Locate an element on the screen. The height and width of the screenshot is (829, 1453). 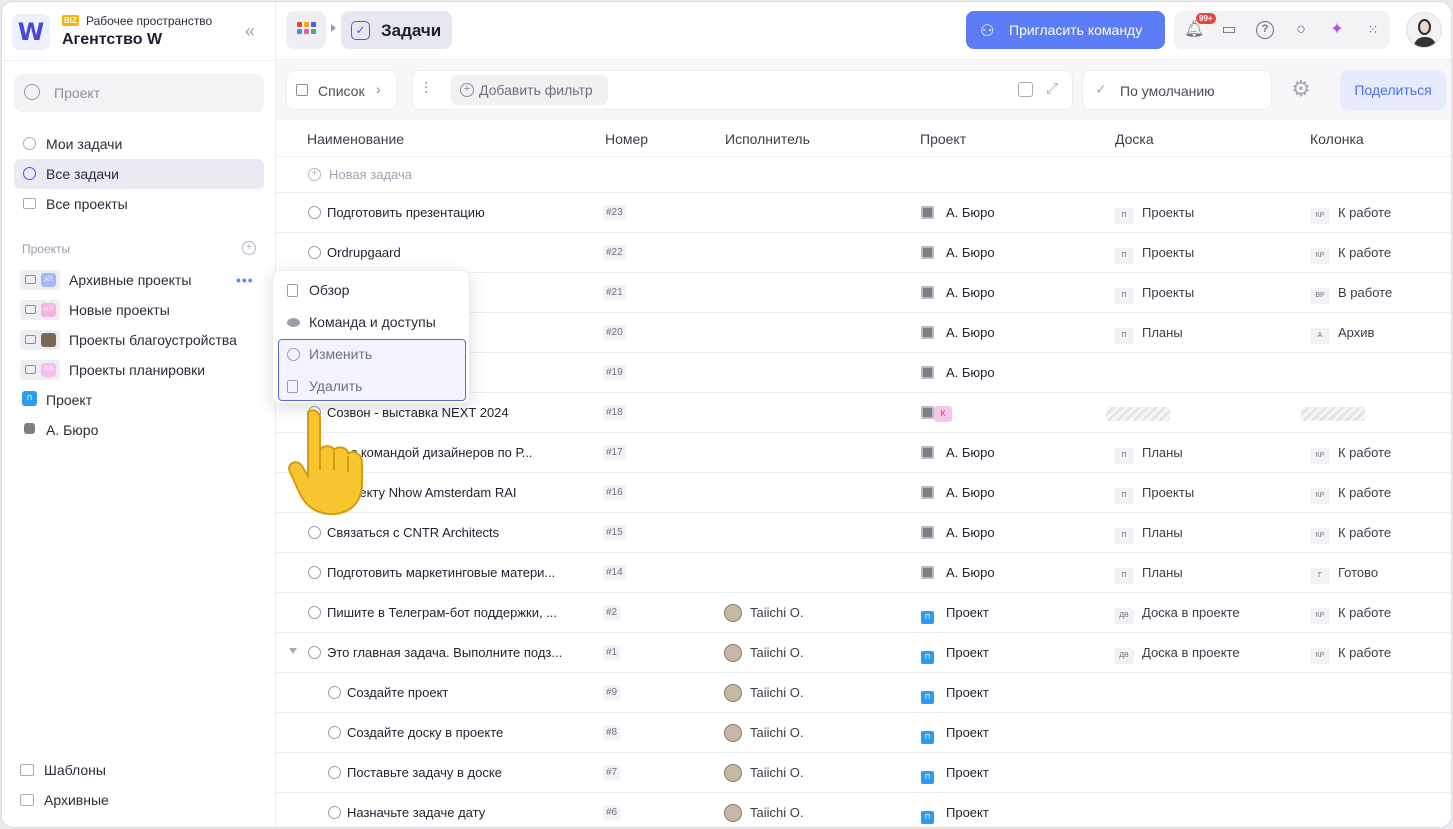
archive-link: Архивные is located at coordinates (64, 800).